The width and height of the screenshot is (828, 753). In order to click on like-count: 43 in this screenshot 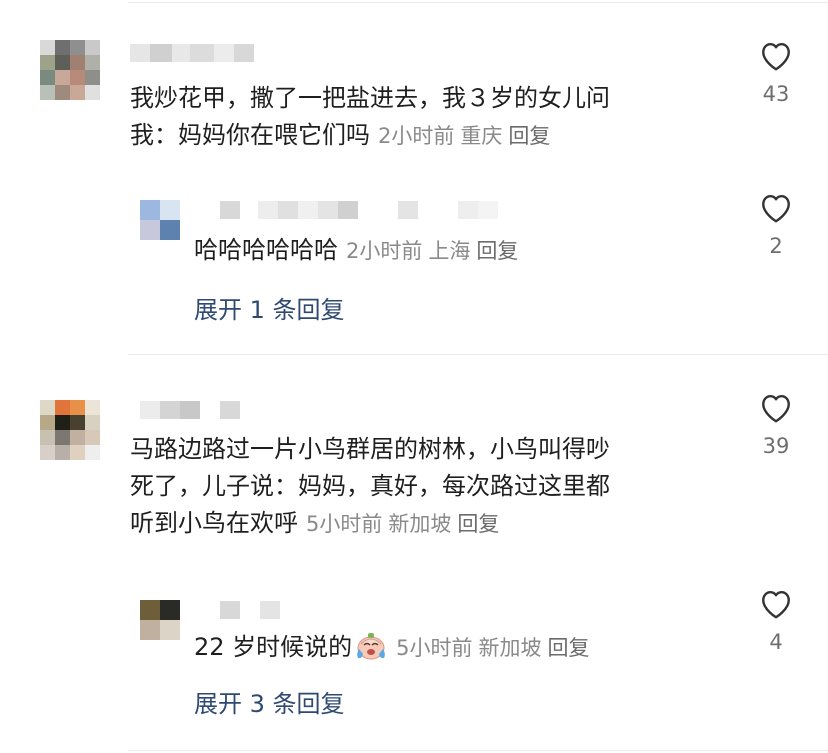, I will do `click(776, 94)`.